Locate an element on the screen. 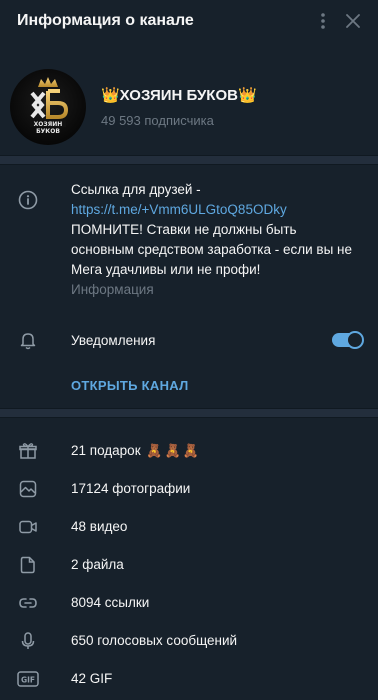 The image size is (378, 700). media-row-photos: 17124 фотографии is located at coordinates (189, 489).